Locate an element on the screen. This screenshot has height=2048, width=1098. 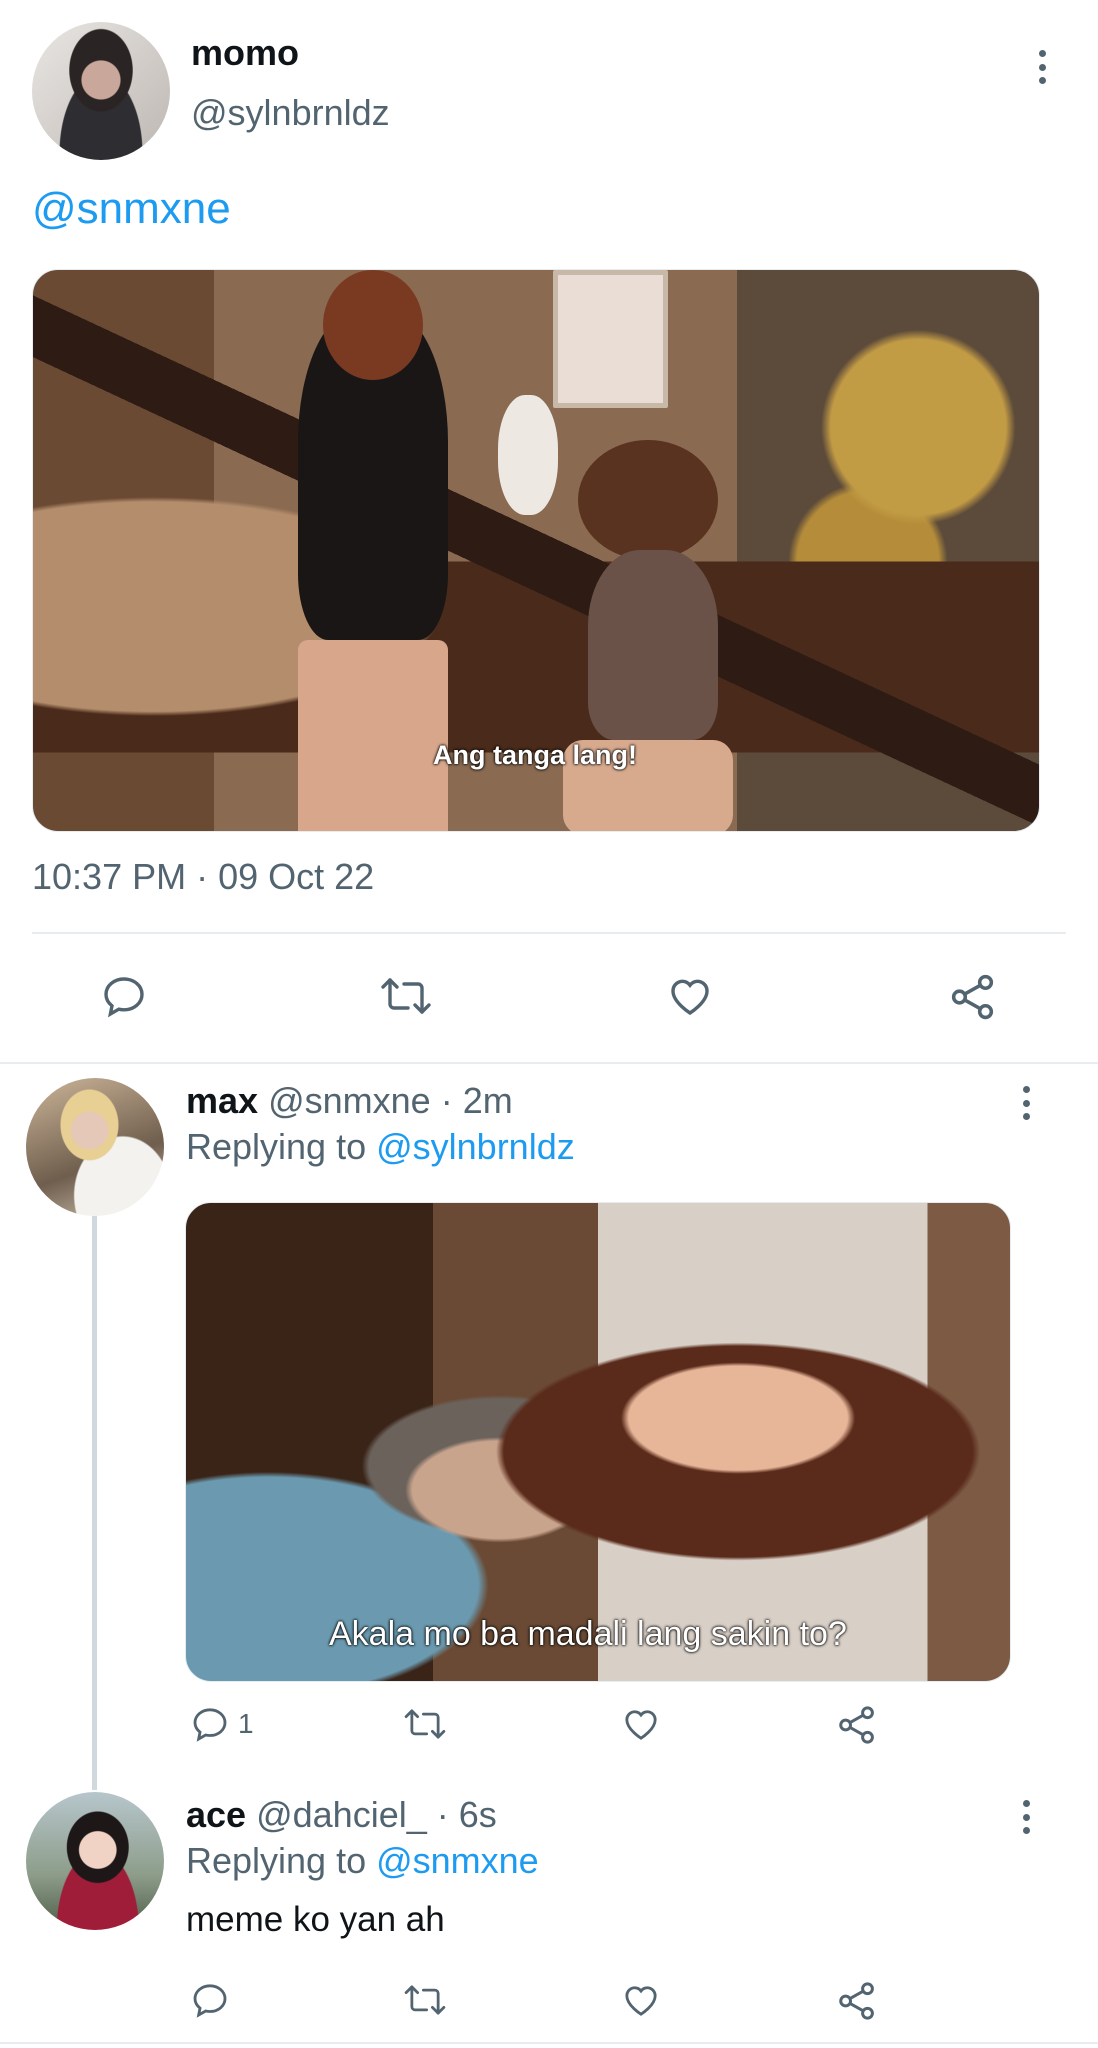
image-caption: Akala mo ba madali lang sakin to? is located at coordinates (588, 1634).